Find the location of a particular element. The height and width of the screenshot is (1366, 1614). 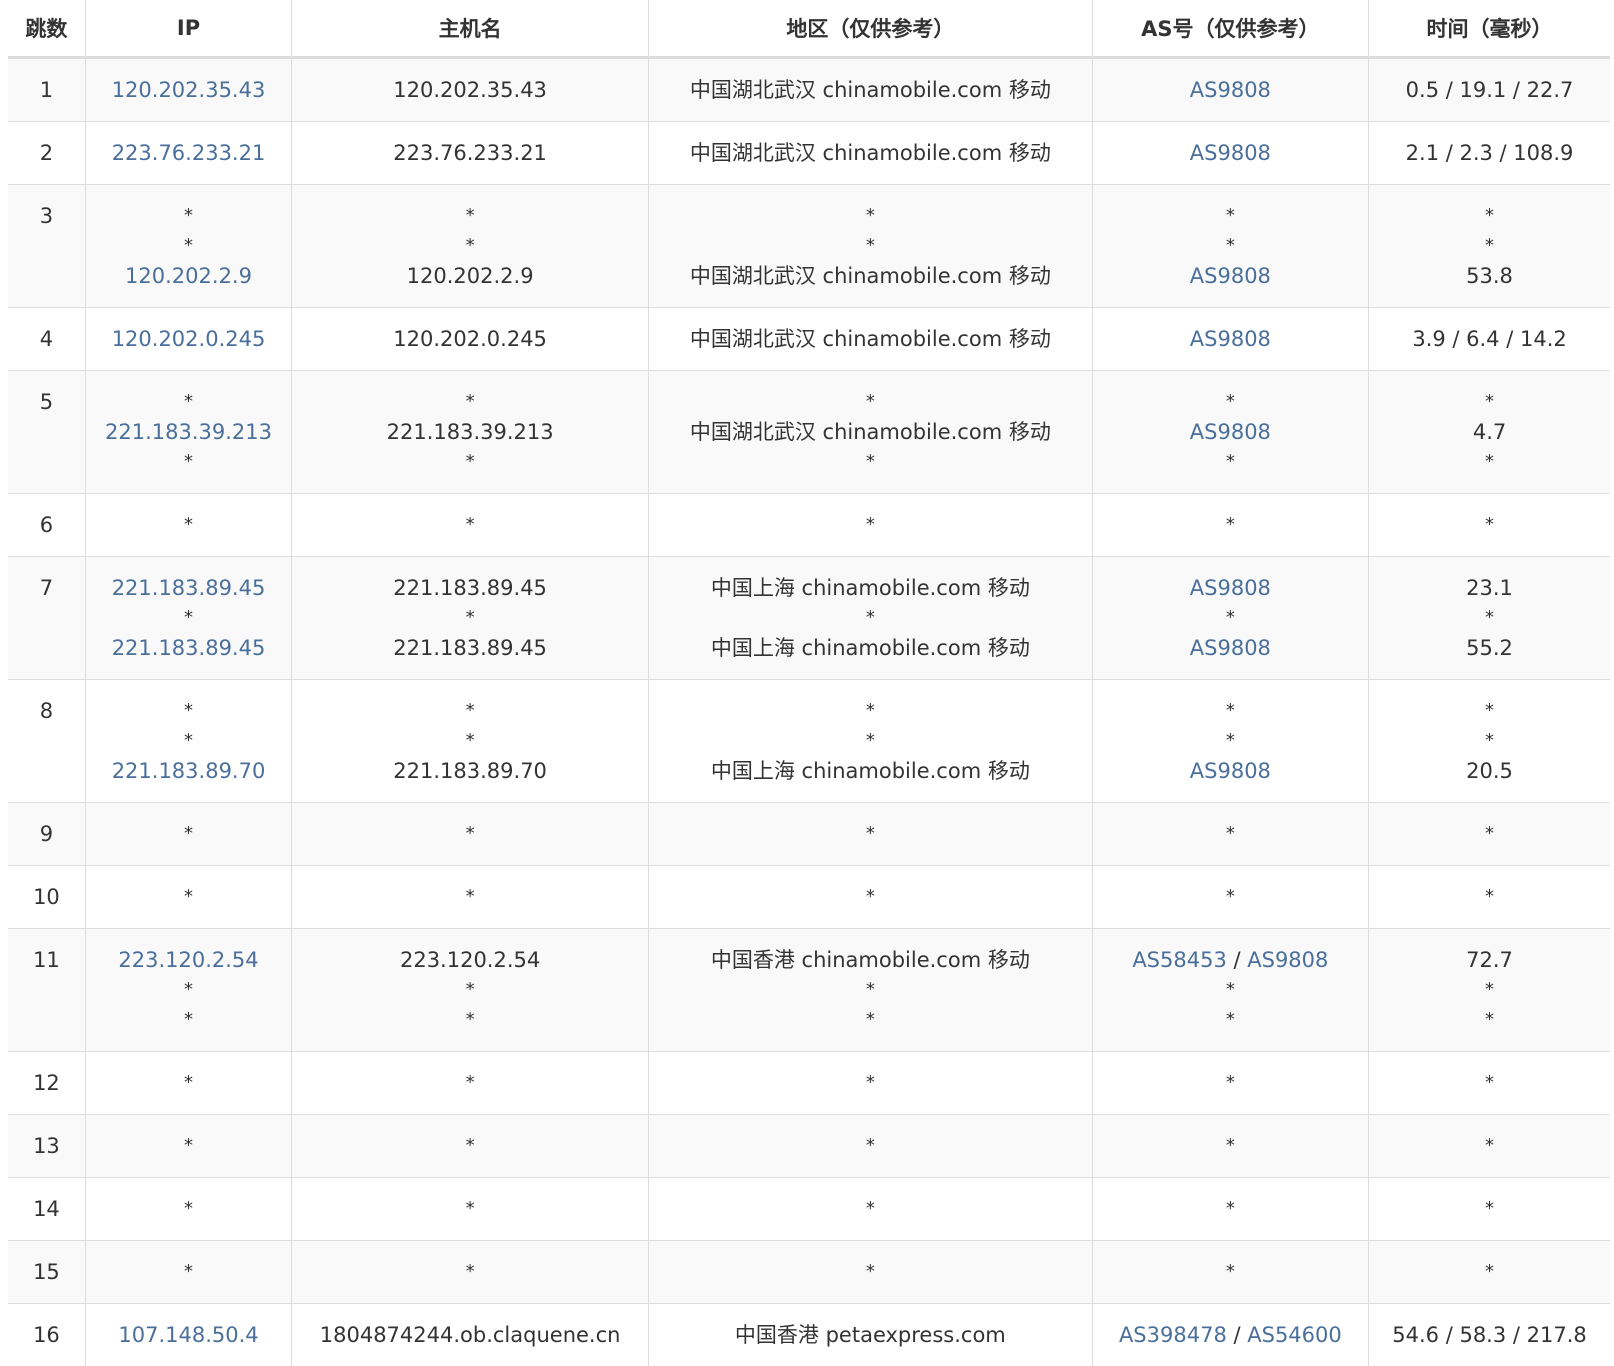

ip-link: 223.76.233.21 is located at coordinates (188, 153).